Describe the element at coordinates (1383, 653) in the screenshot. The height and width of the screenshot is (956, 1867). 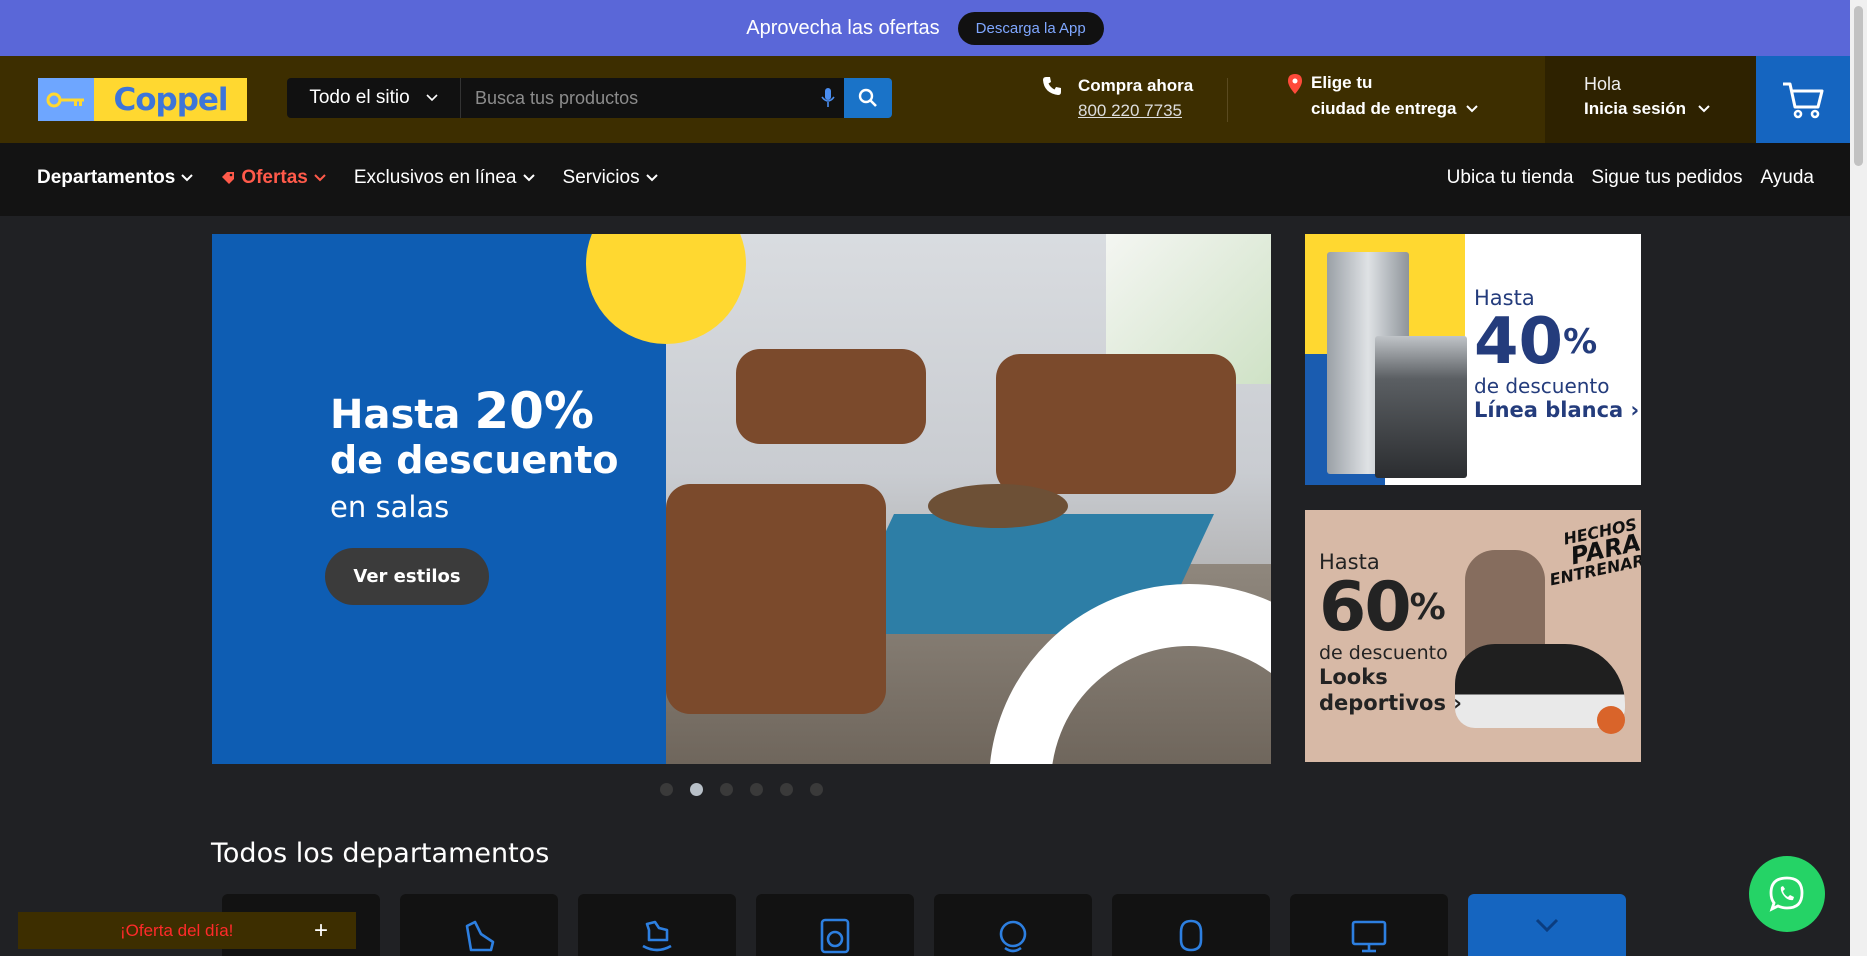
I see `banner2-desc: de descuento` at that location.